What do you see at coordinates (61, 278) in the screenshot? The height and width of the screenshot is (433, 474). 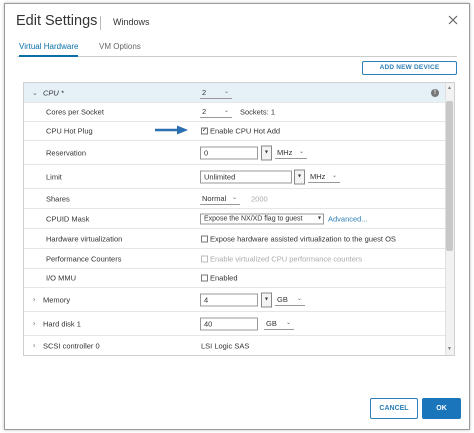 I see `iommu-label: I/O MMU` at bounding box center [61, 278].